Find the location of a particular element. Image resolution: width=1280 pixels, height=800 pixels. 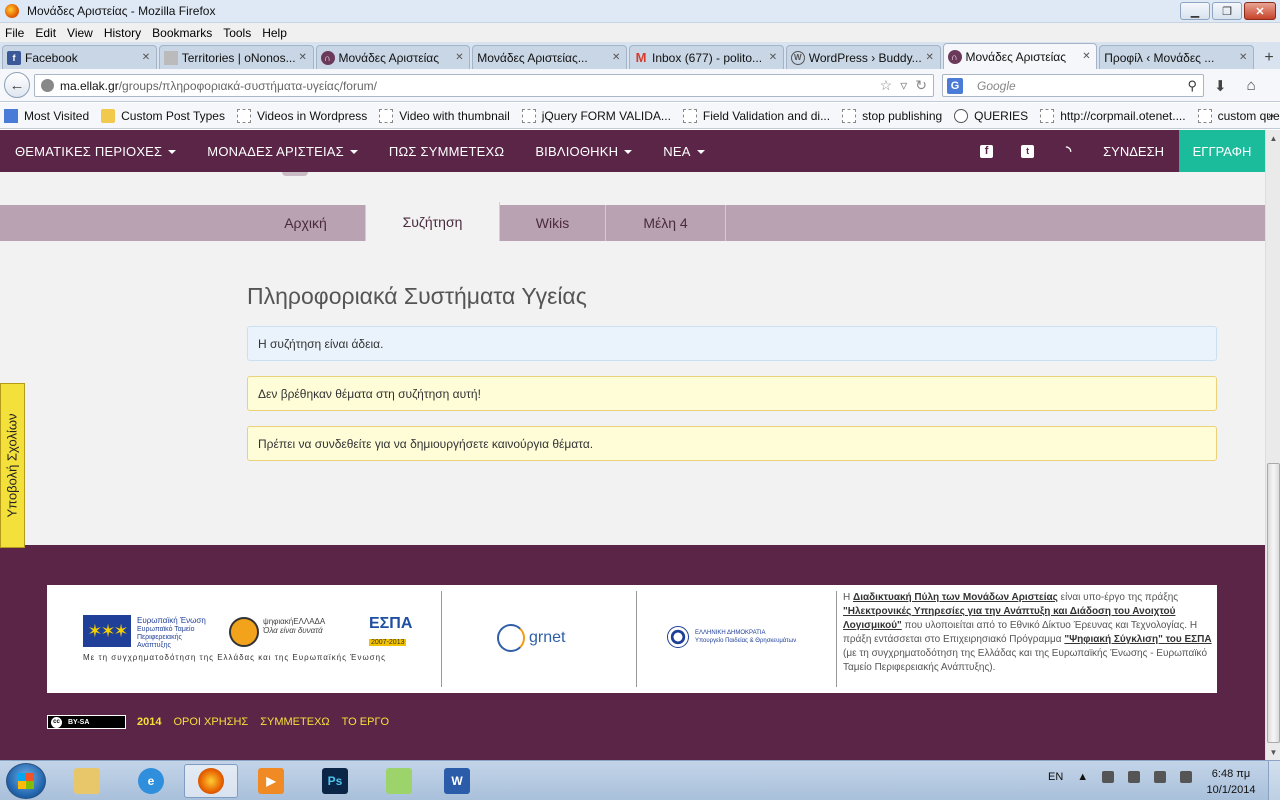

menu-bookmarks: Bookmarks is located at coordinates (182, 33).